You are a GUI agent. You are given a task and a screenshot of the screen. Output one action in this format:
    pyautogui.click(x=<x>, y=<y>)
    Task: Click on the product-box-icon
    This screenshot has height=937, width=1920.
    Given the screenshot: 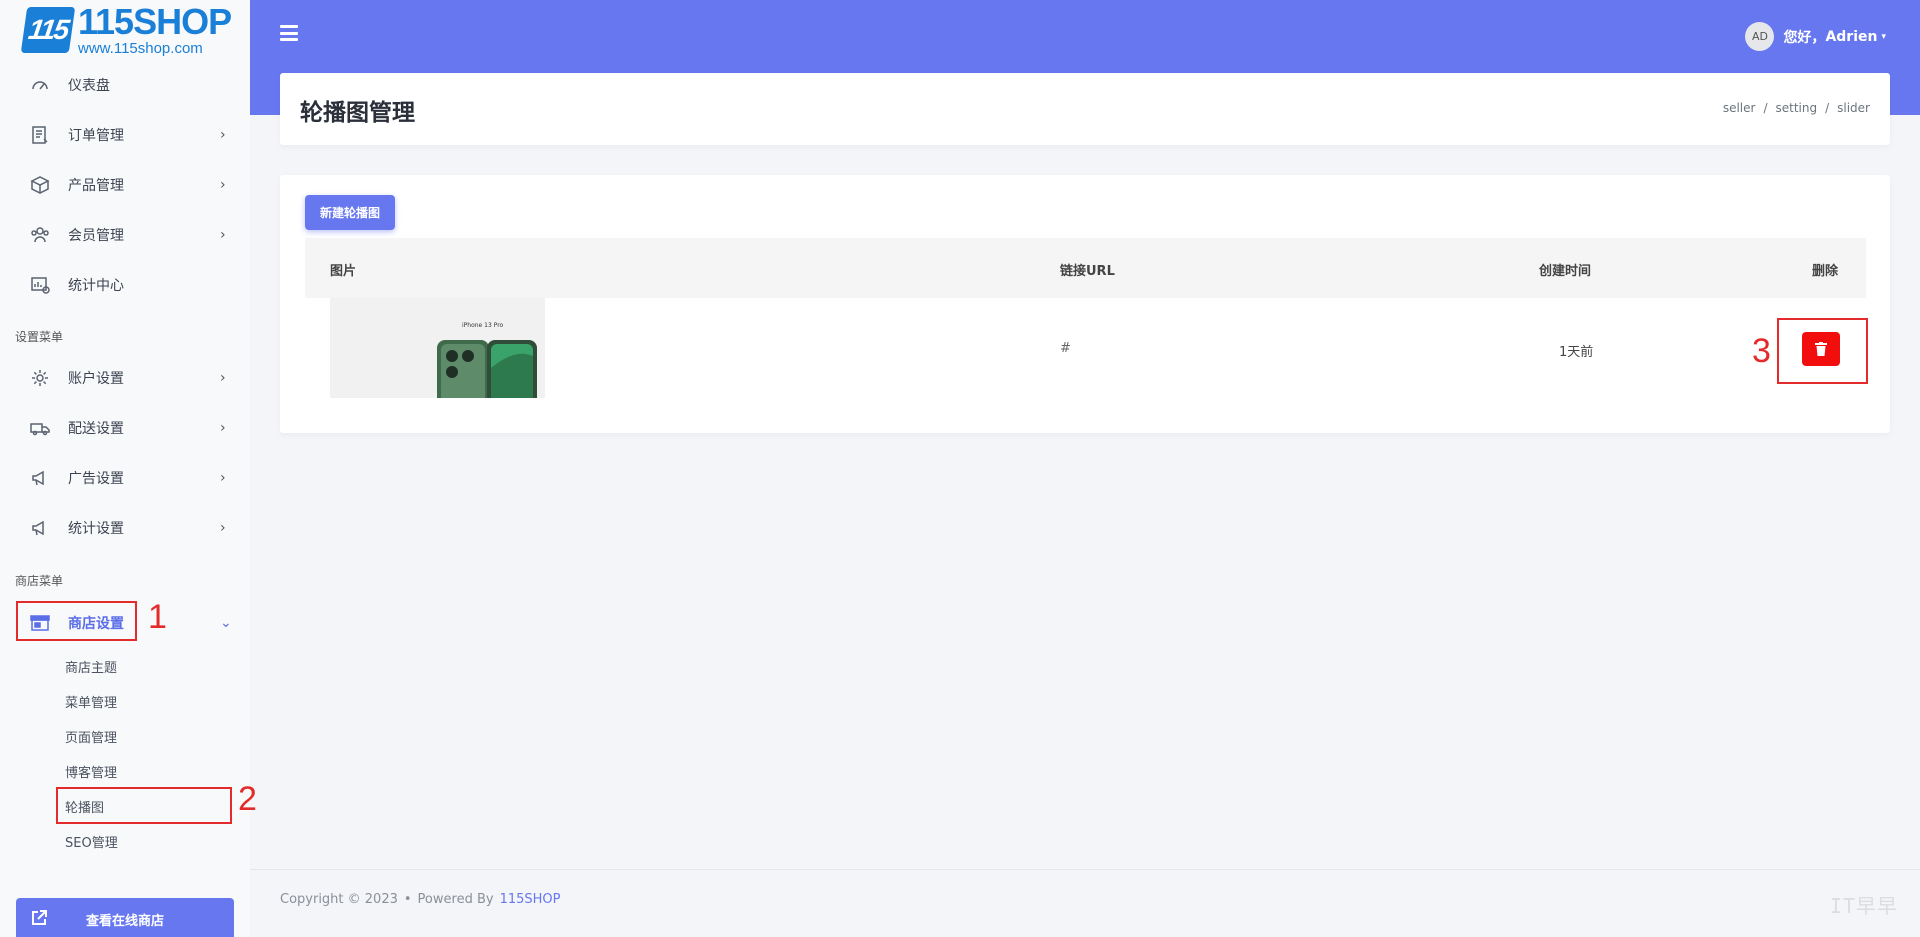 What is the action you would take?
    pyautogui.click(x=40, y=185)
    